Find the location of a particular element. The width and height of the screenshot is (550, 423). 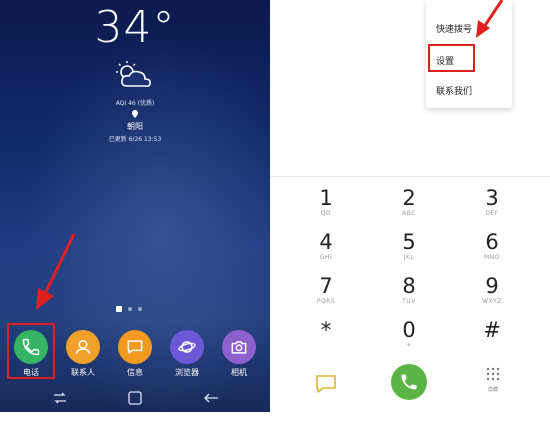

divider is located at coordinates (410, 176).